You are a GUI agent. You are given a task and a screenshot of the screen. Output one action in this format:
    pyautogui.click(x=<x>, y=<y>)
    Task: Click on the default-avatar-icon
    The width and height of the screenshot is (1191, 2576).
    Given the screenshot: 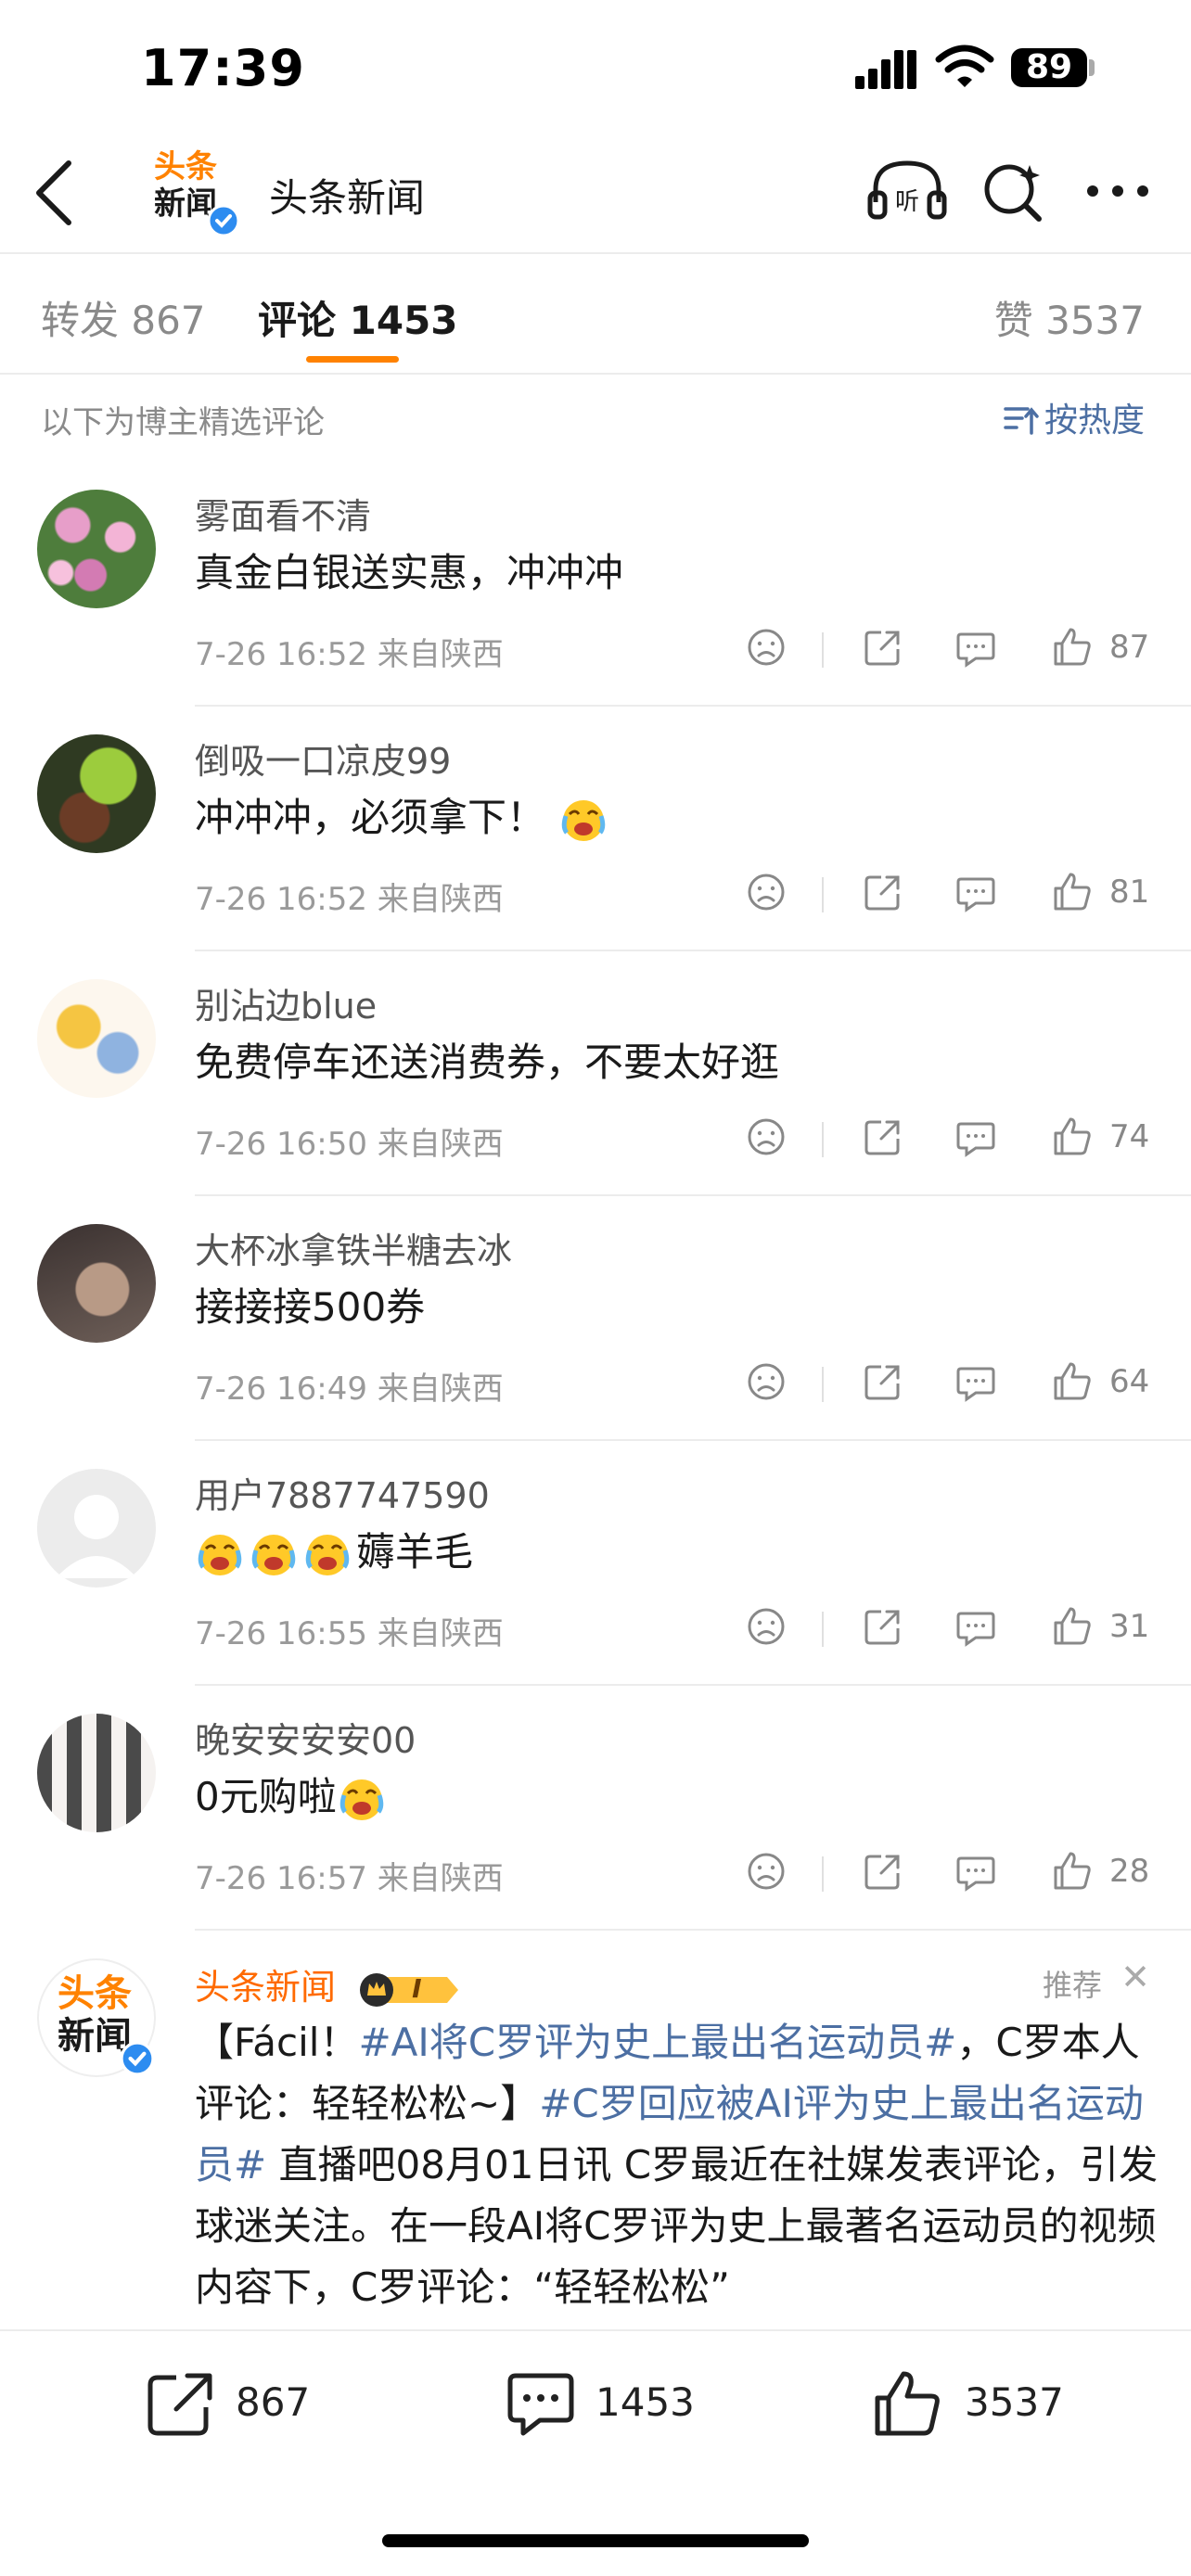 What is the action you would take?
    pyautogui.click(x=96, y=1537)
    